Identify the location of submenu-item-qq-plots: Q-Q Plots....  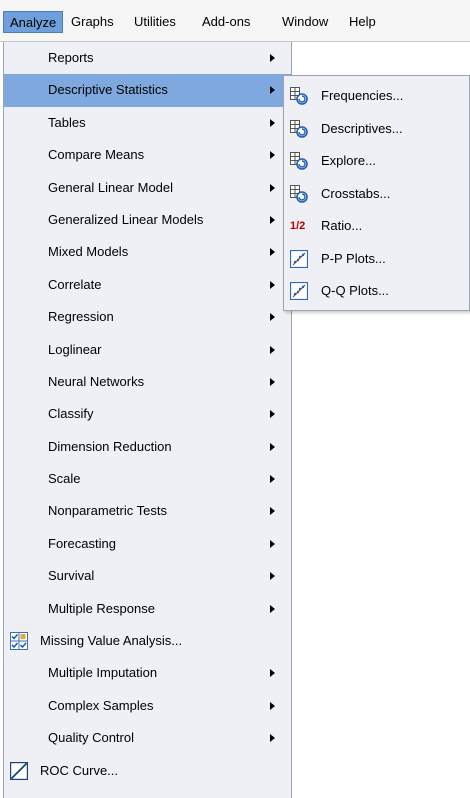
(376, 291).